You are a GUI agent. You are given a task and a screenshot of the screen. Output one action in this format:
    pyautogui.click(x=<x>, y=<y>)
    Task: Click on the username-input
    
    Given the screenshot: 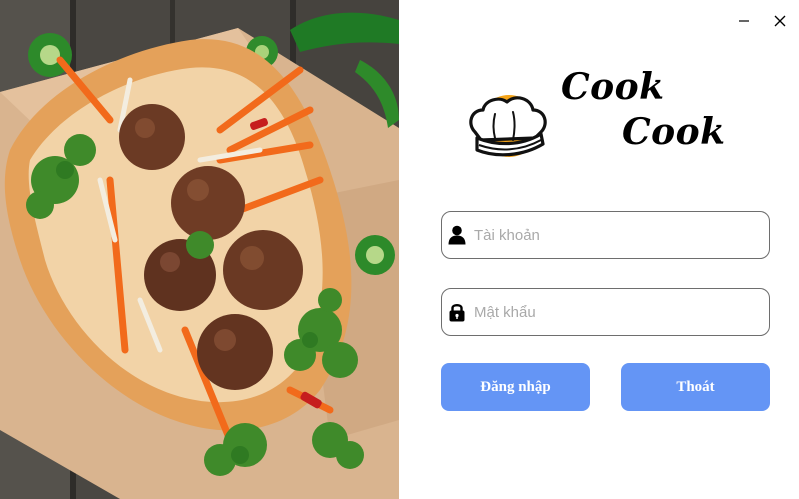 What is the action you would take?
    pyautogui.click(x=616, y=235)
    